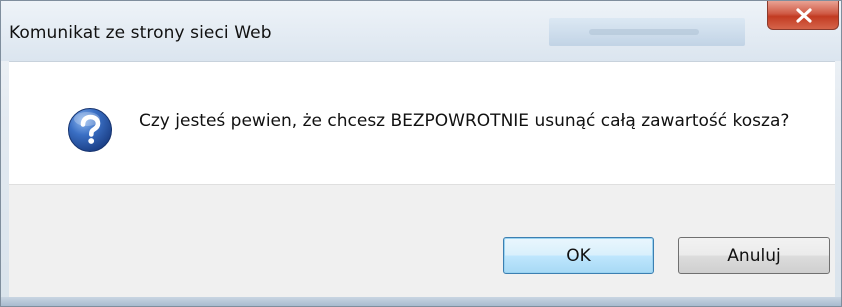  What do you see at coordinates (140, 33) in the screenshot?
I see `dialog-title: Komunikat ze strony sieci Web` at bounding box center [140, 33].